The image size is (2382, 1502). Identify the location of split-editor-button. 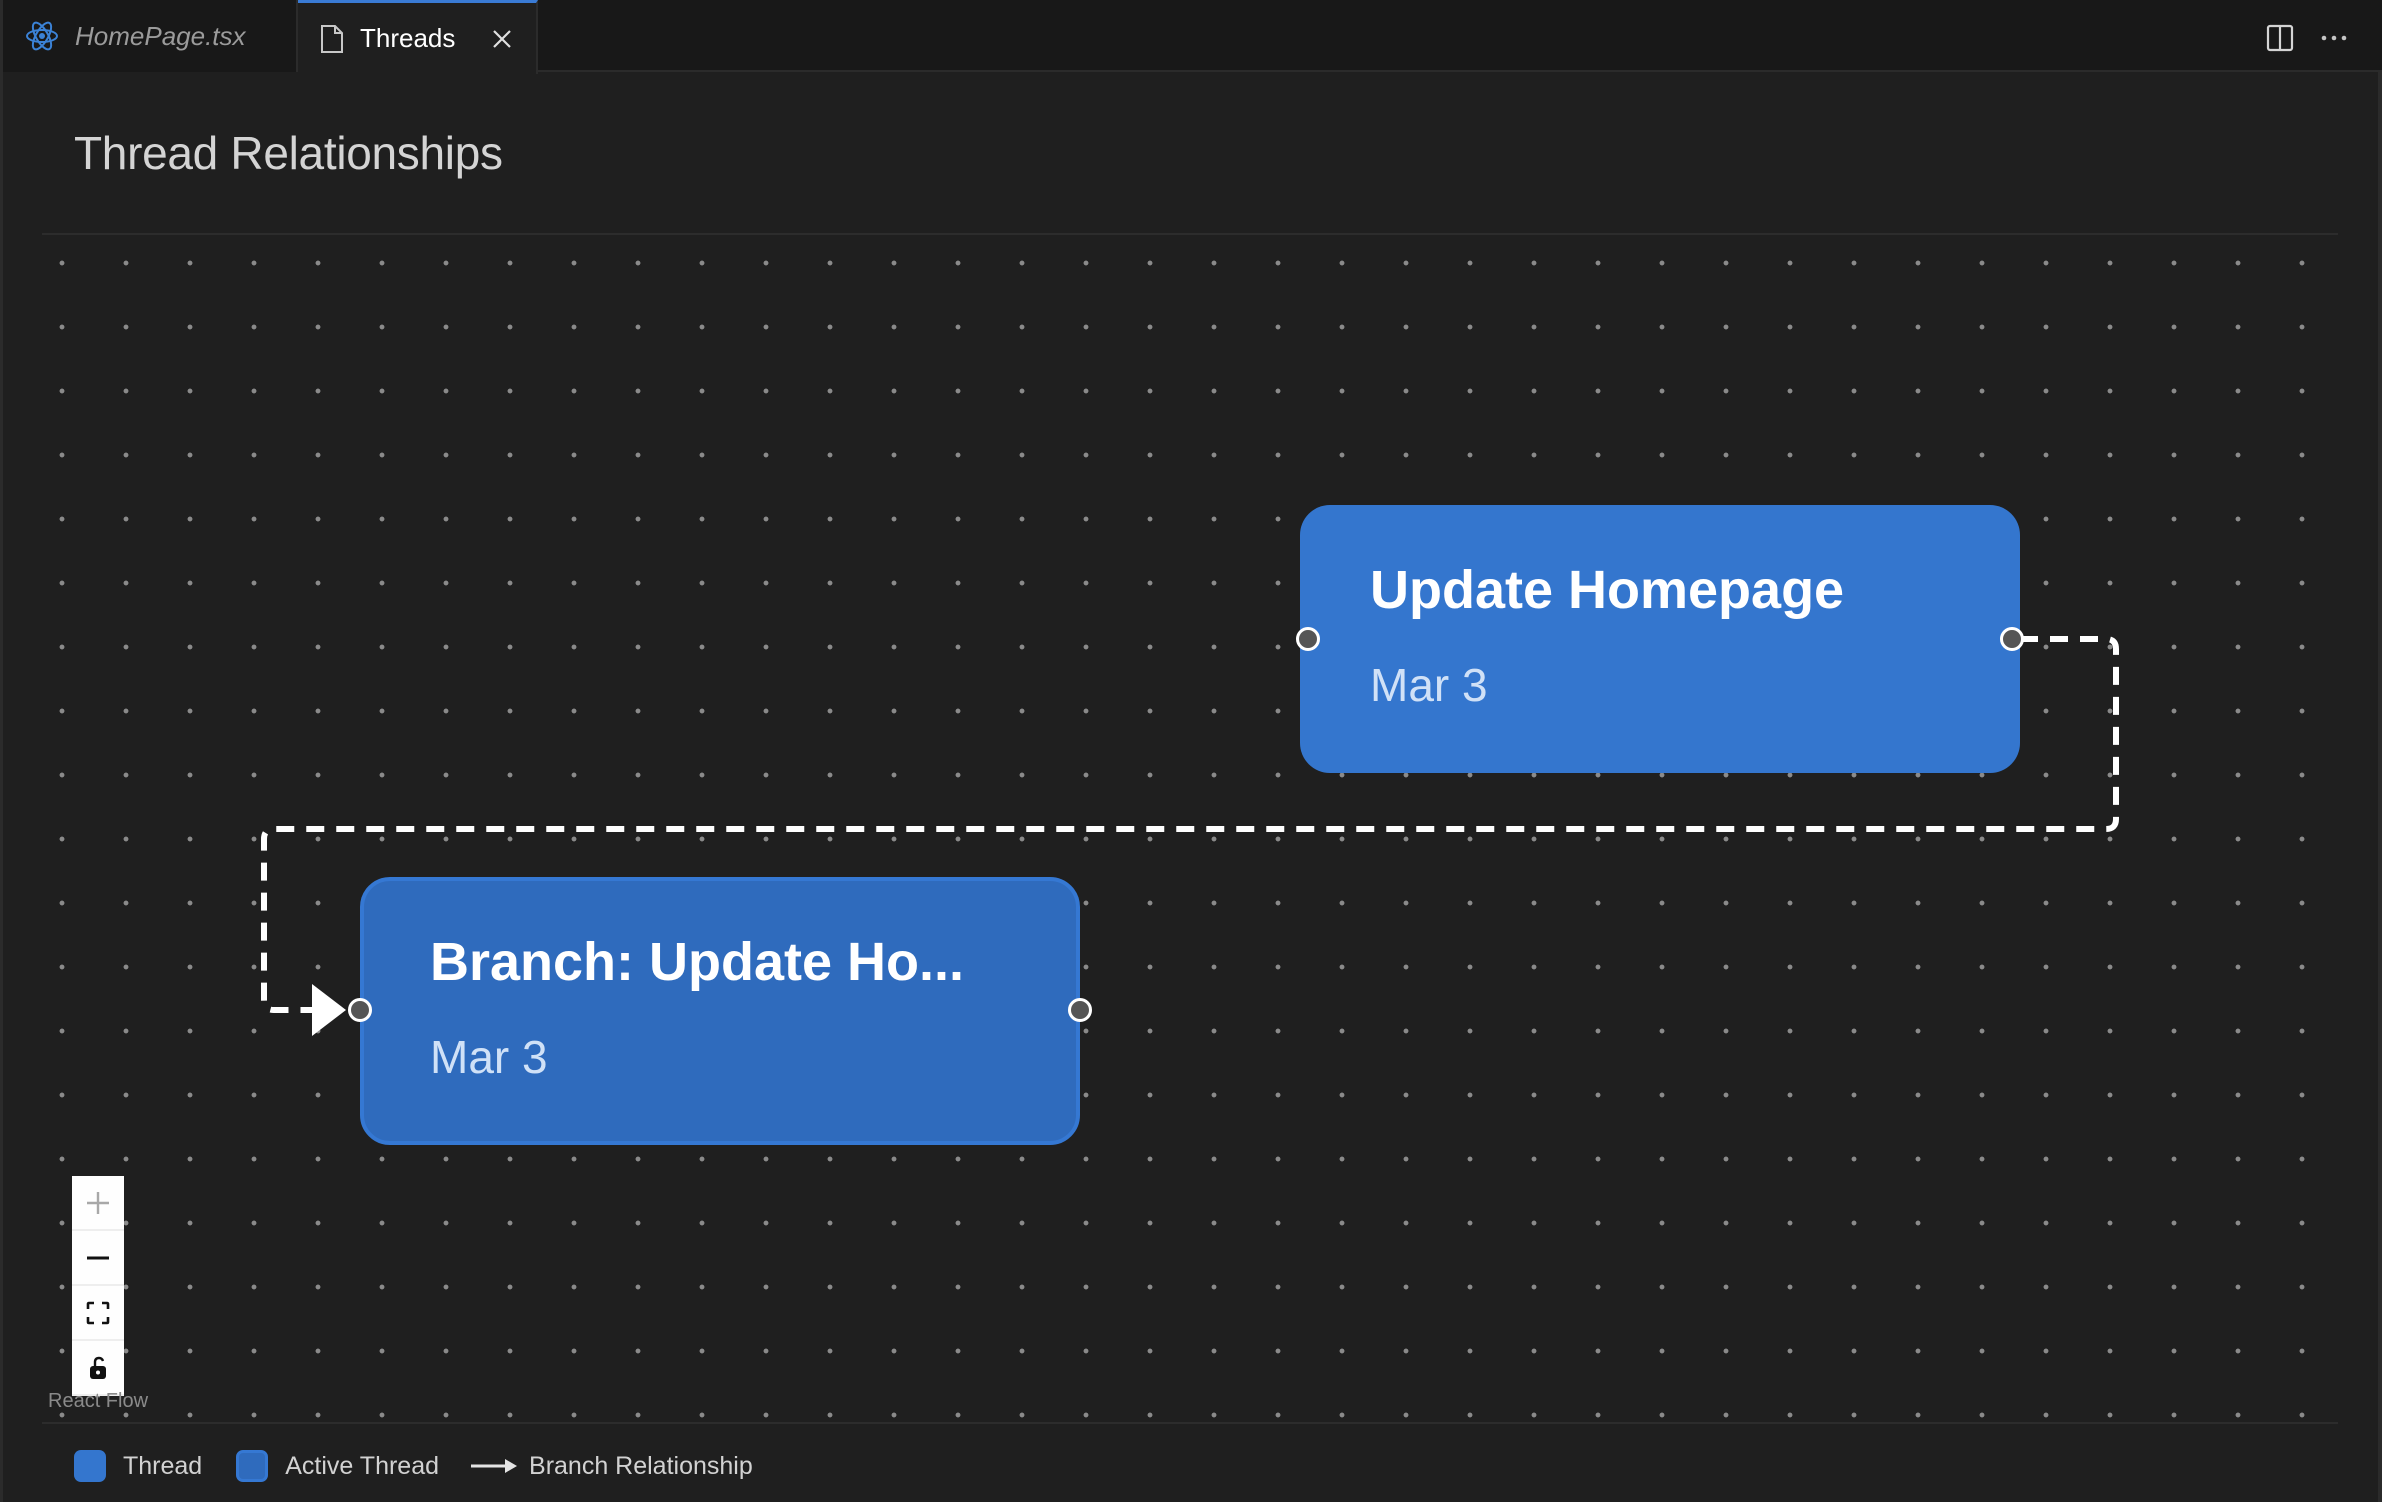
(2280, 38).